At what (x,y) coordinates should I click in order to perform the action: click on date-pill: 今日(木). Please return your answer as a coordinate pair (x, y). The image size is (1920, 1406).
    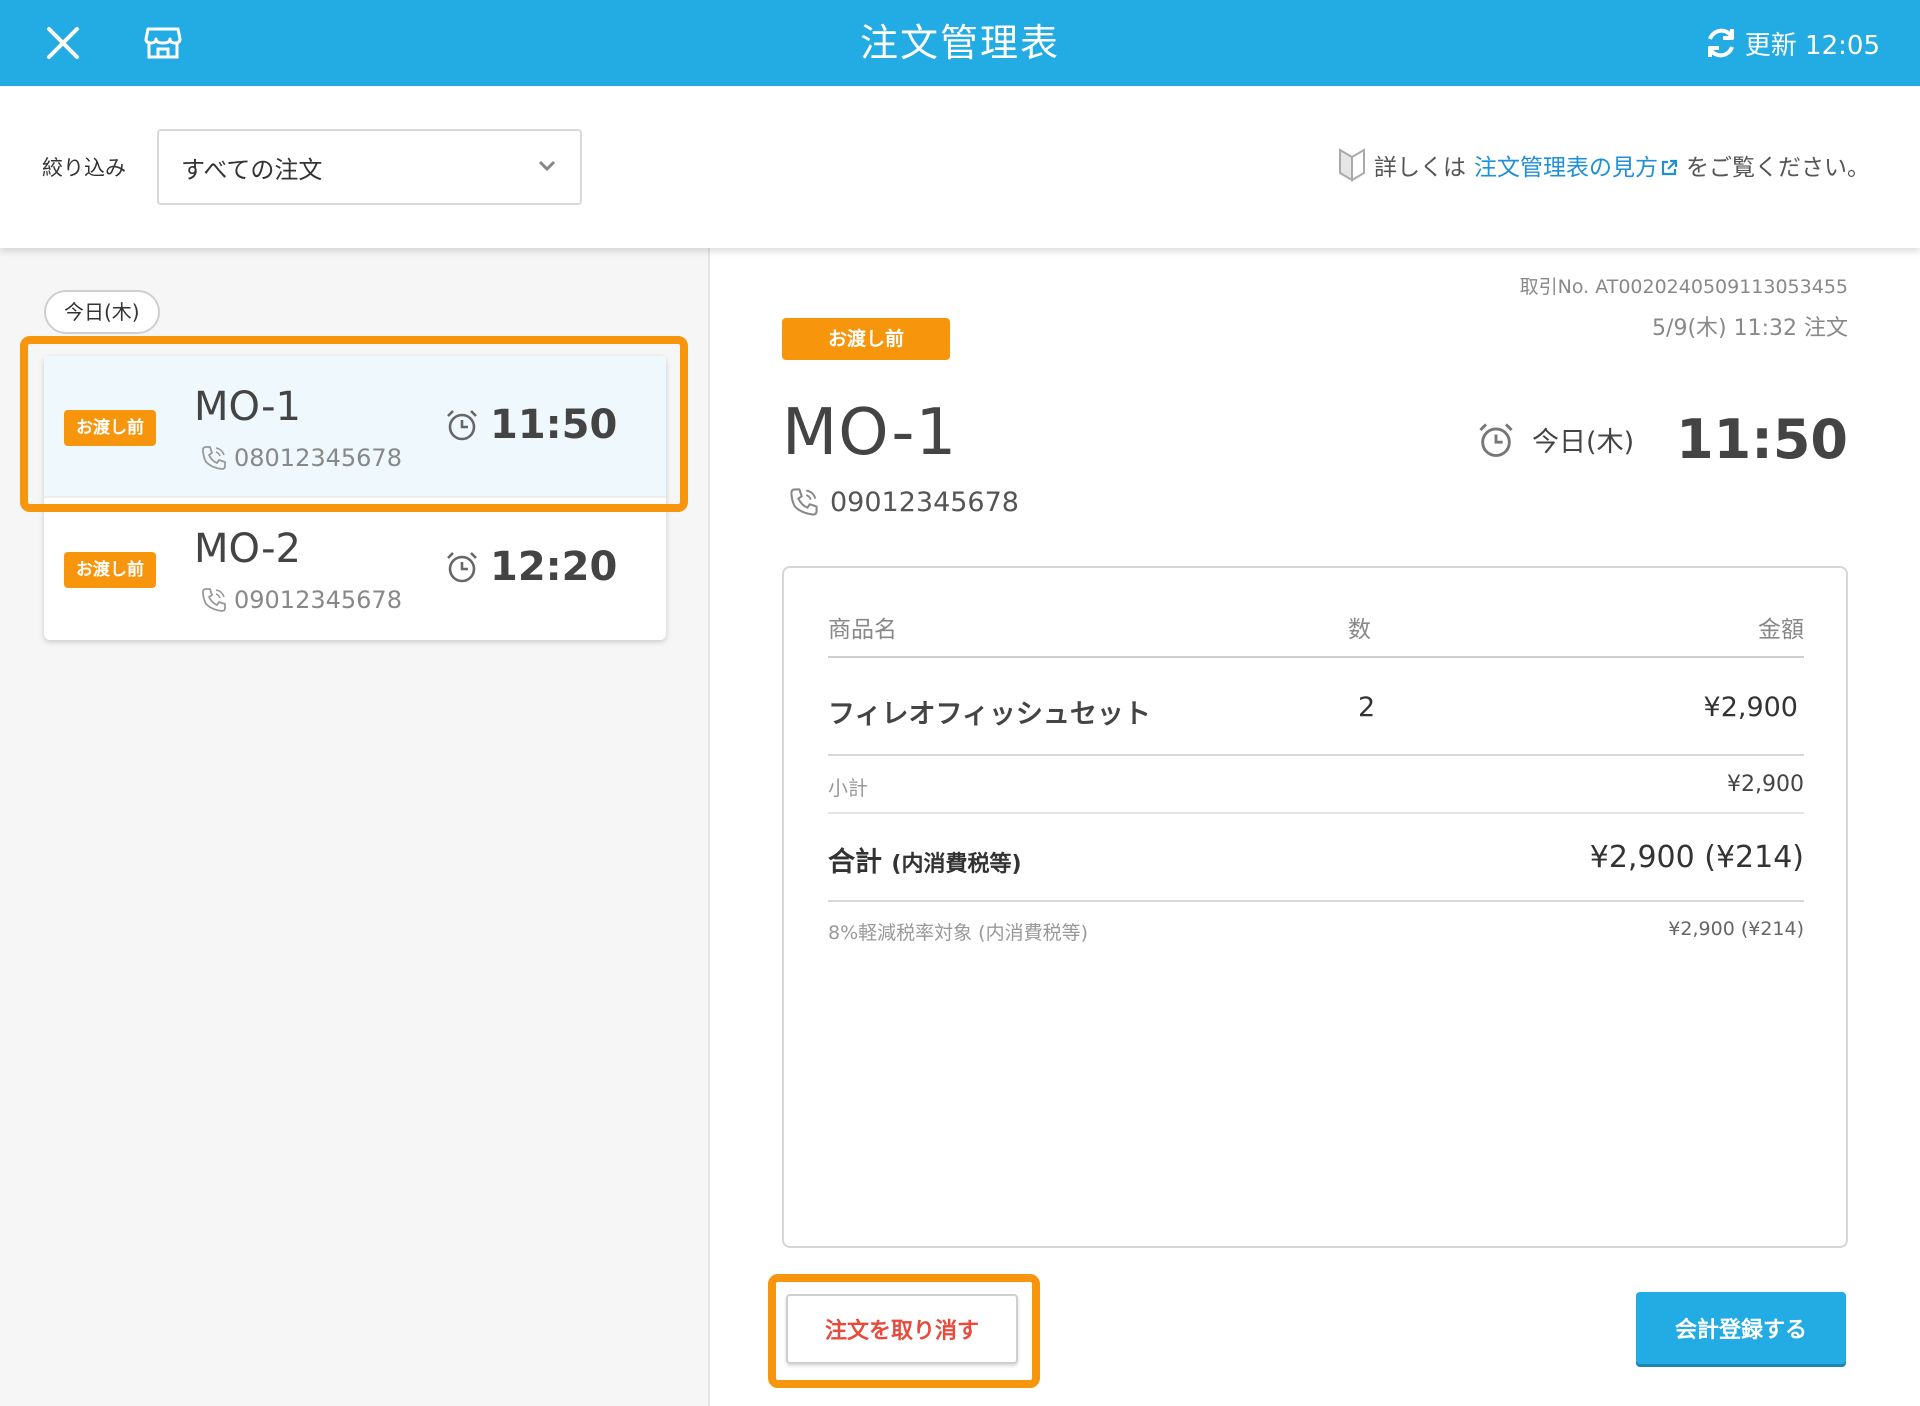
    Looking at the image, I should click on (102, 312).